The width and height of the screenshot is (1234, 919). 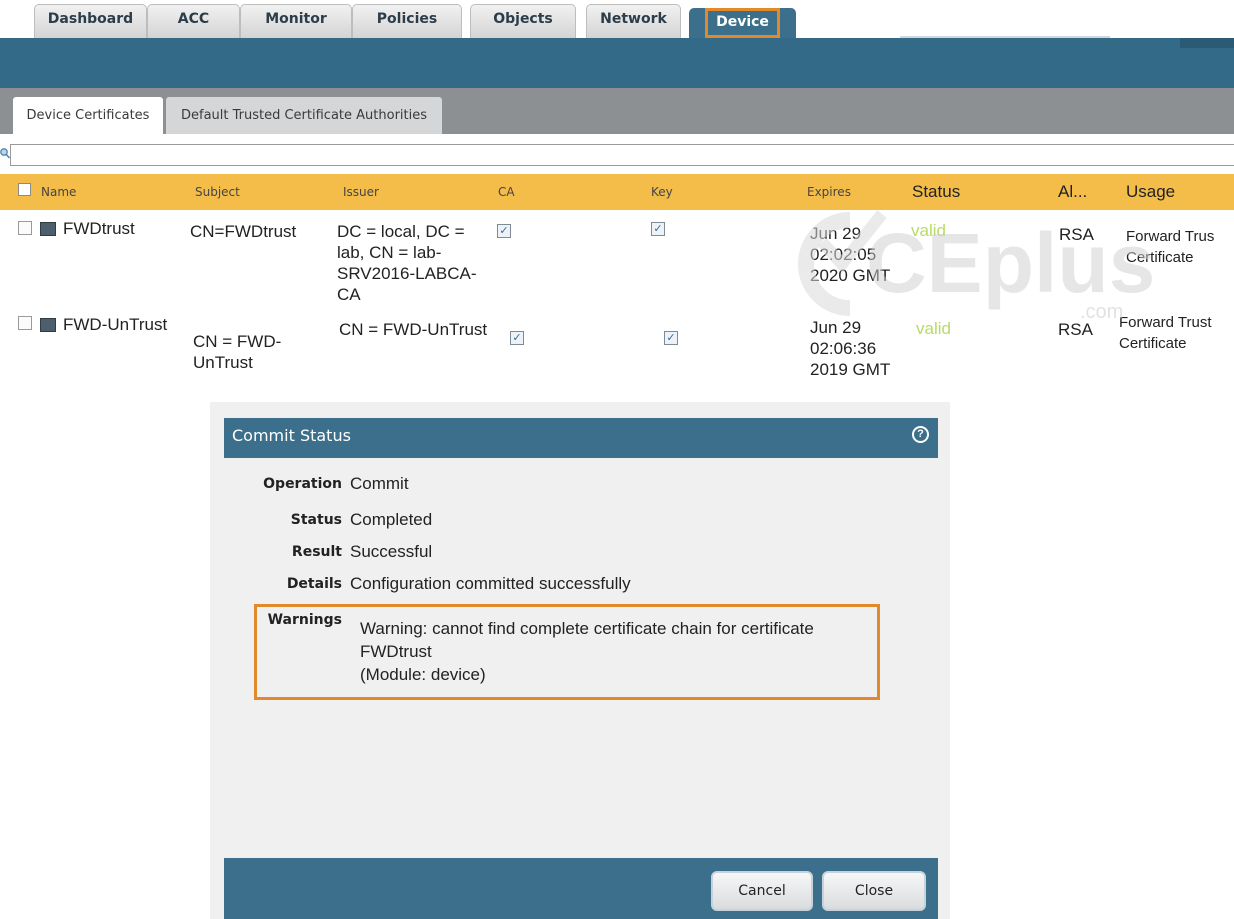 What do you see at coordinates (304, 115) in the screenshot?
I see `tab-default-trusted-cas: Default Trusted Certificate Authorities` at bounding box center [304, 115].